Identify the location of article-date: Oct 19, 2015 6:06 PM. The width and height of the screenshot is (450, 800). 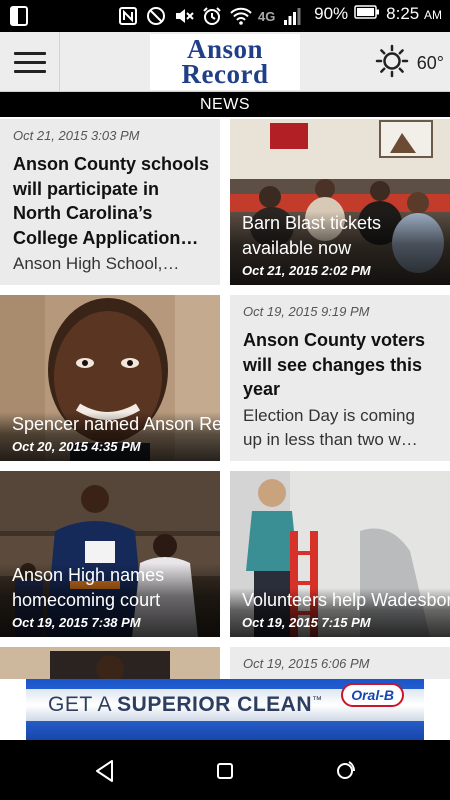
(306, 663).